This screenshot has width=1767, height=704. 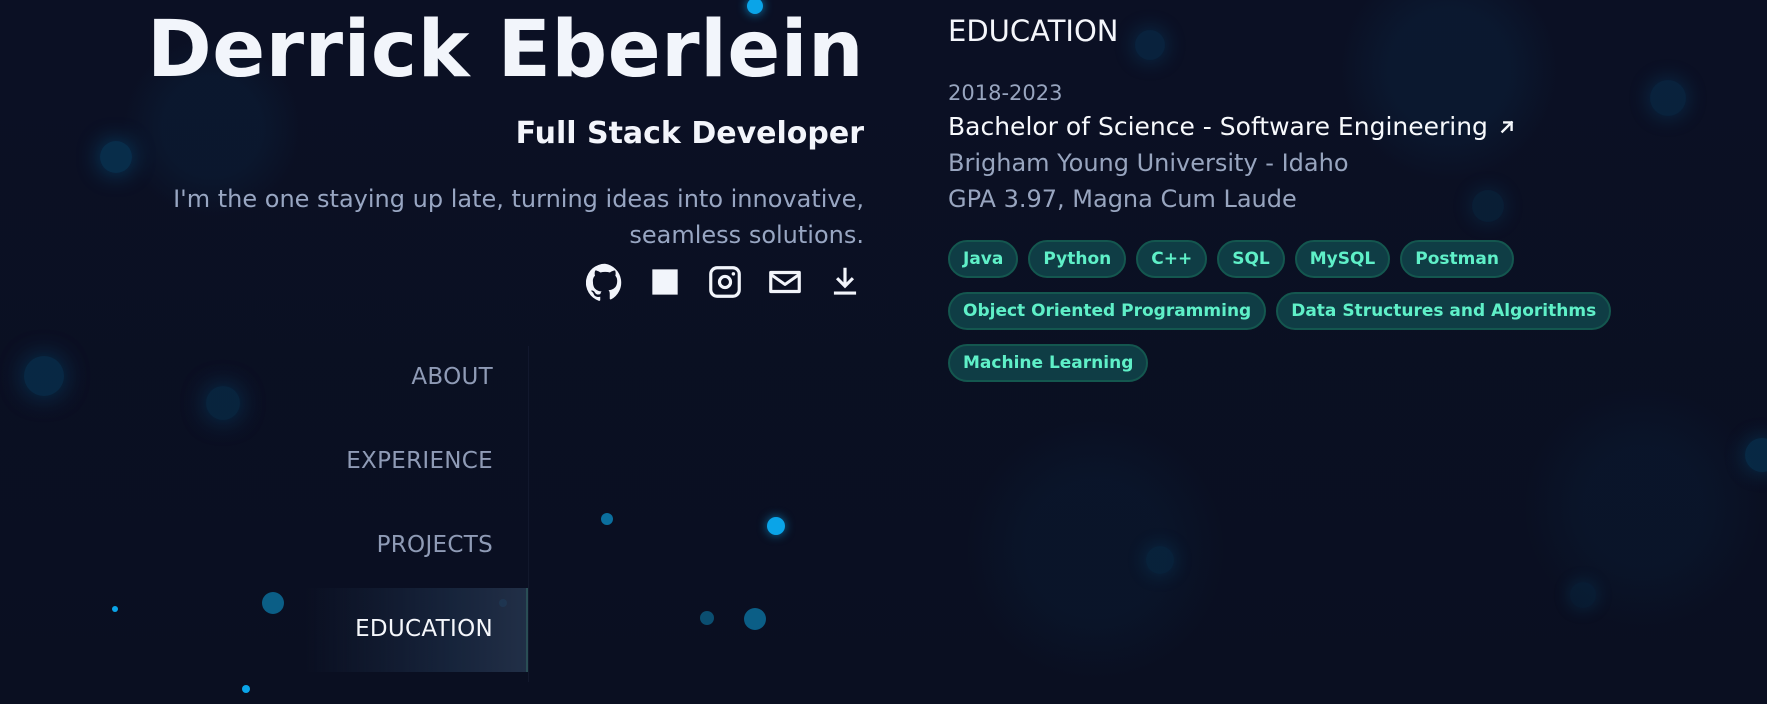 What do you see at coordinates (1077, 259) in the screenshot?
I see `skill-tag: Python` at bounding box center [1077, 259].